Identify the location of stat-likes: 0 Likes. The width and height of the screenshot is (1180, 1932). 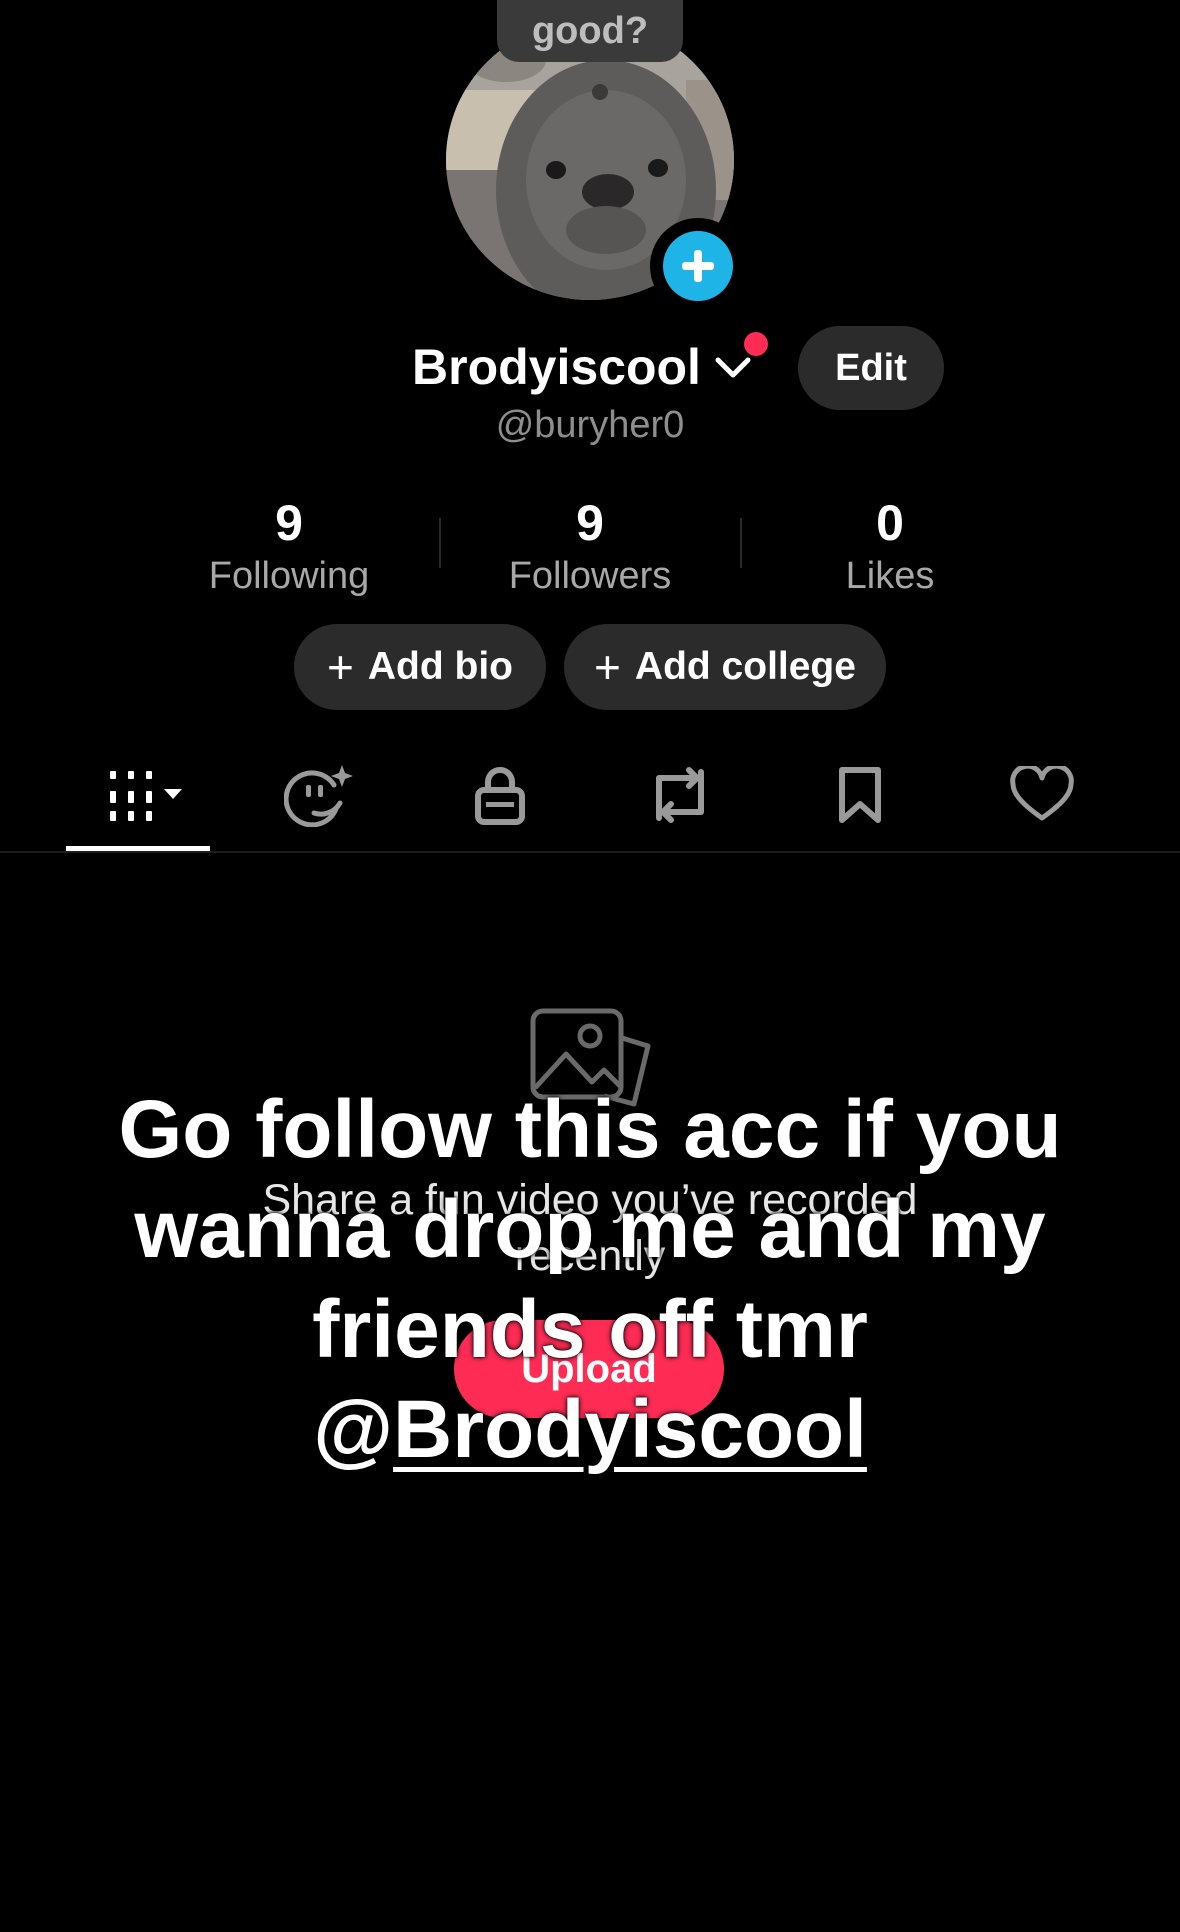
(890, 547).